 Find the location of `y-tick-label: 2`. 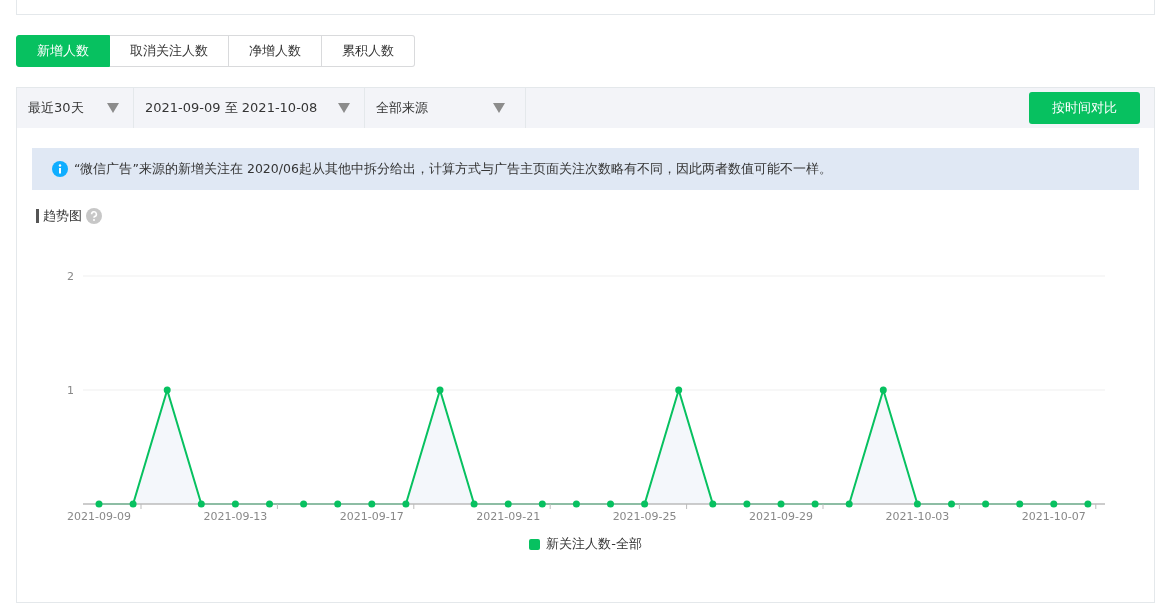

y-tick-label: 2 is located at coordinates (70, 276).